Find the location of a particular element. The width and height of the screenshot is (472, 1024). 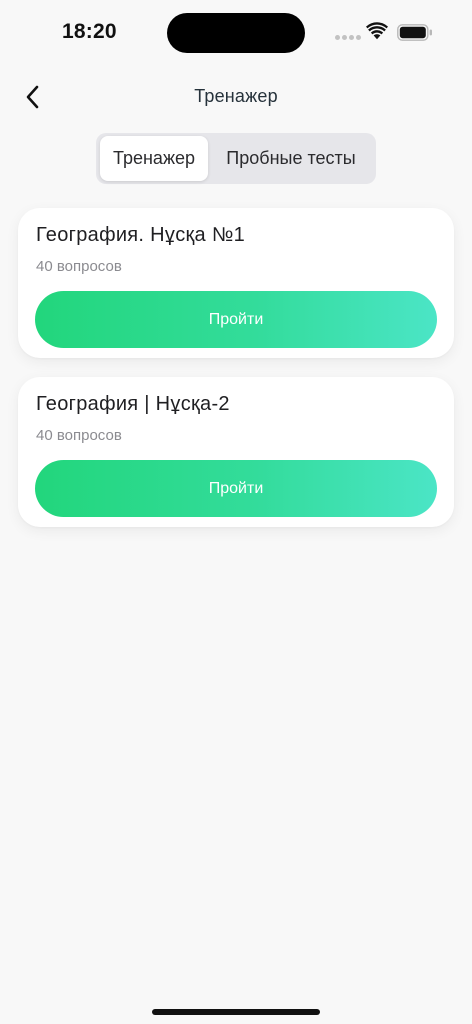

test-title: География. Нұсқа №1 is located at coordinates (141, 235).